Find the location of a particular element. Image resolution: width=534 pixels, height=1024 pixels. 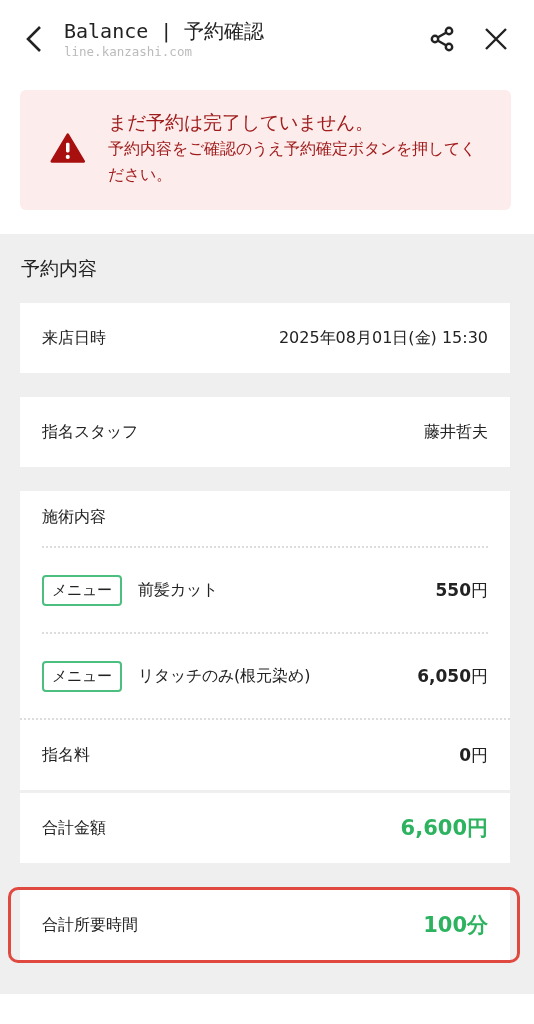

back-button is located at coordinates (34, 39).